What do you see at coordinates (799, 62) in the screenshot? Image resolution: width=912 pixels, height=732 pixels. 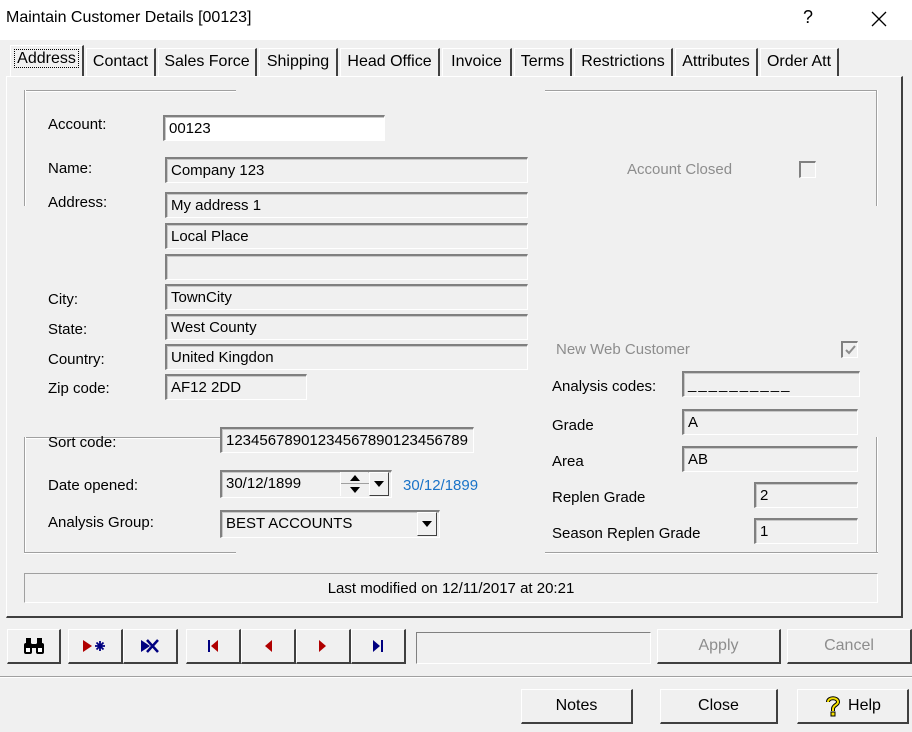 I see `tab-order-att: Order Att` at bounding box center [799, 62].